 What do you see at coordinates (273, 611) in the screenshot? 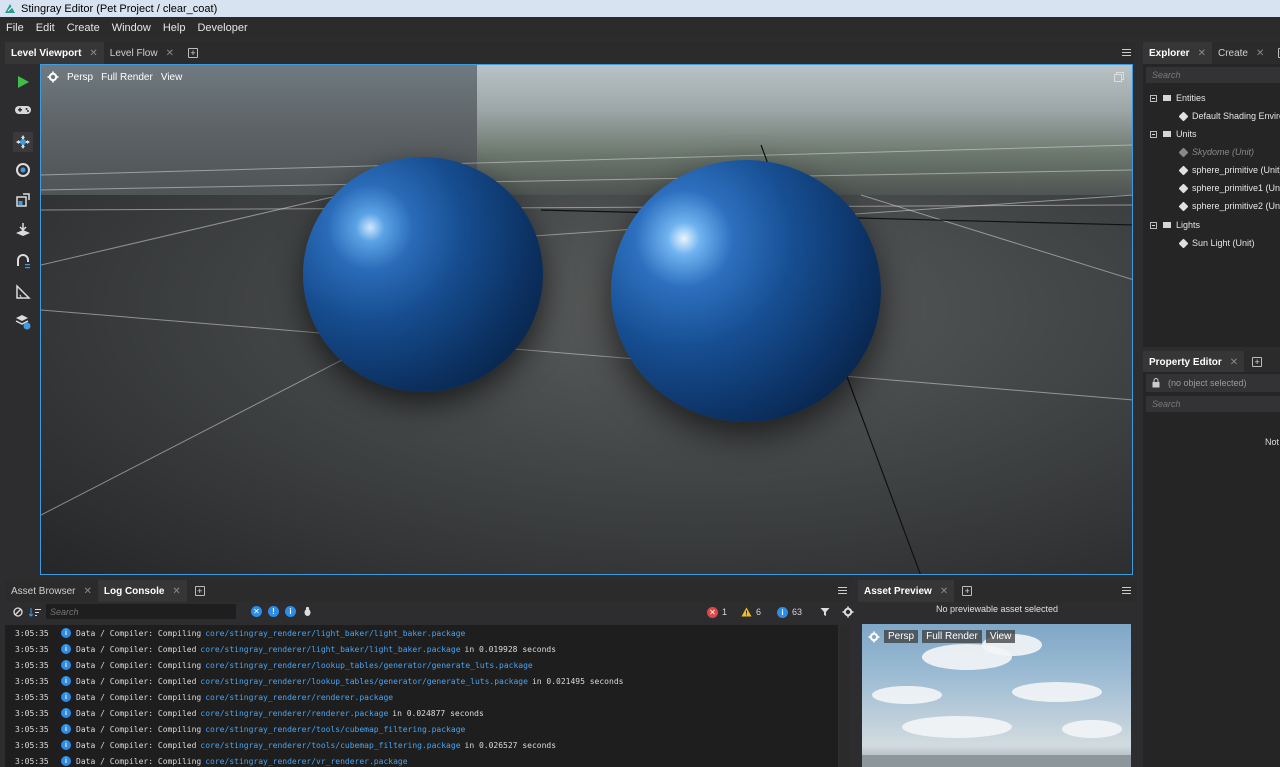
I see `warning-filter-icon: !` at bounding box center [273, 611].